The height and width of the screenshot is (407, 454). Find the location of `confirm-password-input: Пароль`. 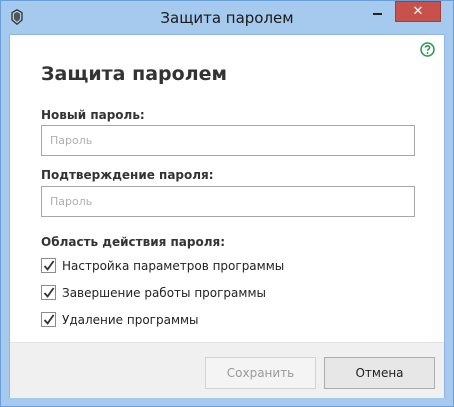

confirm-password-input: Пароль is located at coordinates (228, 201).